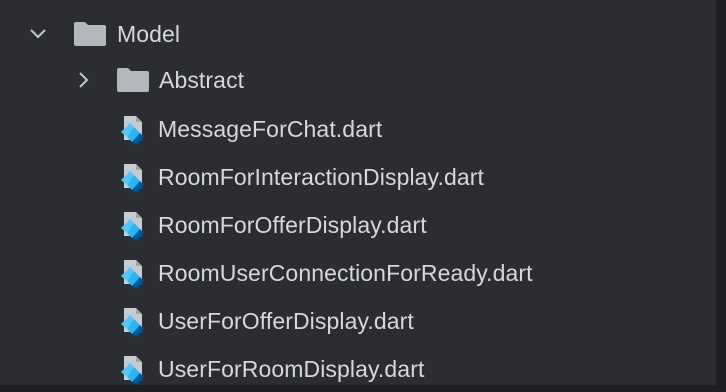  What do you see at coordinates (358, 80) in the screenshot?
I see `tree-node-abstract-folder: Abstract` at bounding box center [358, 80].